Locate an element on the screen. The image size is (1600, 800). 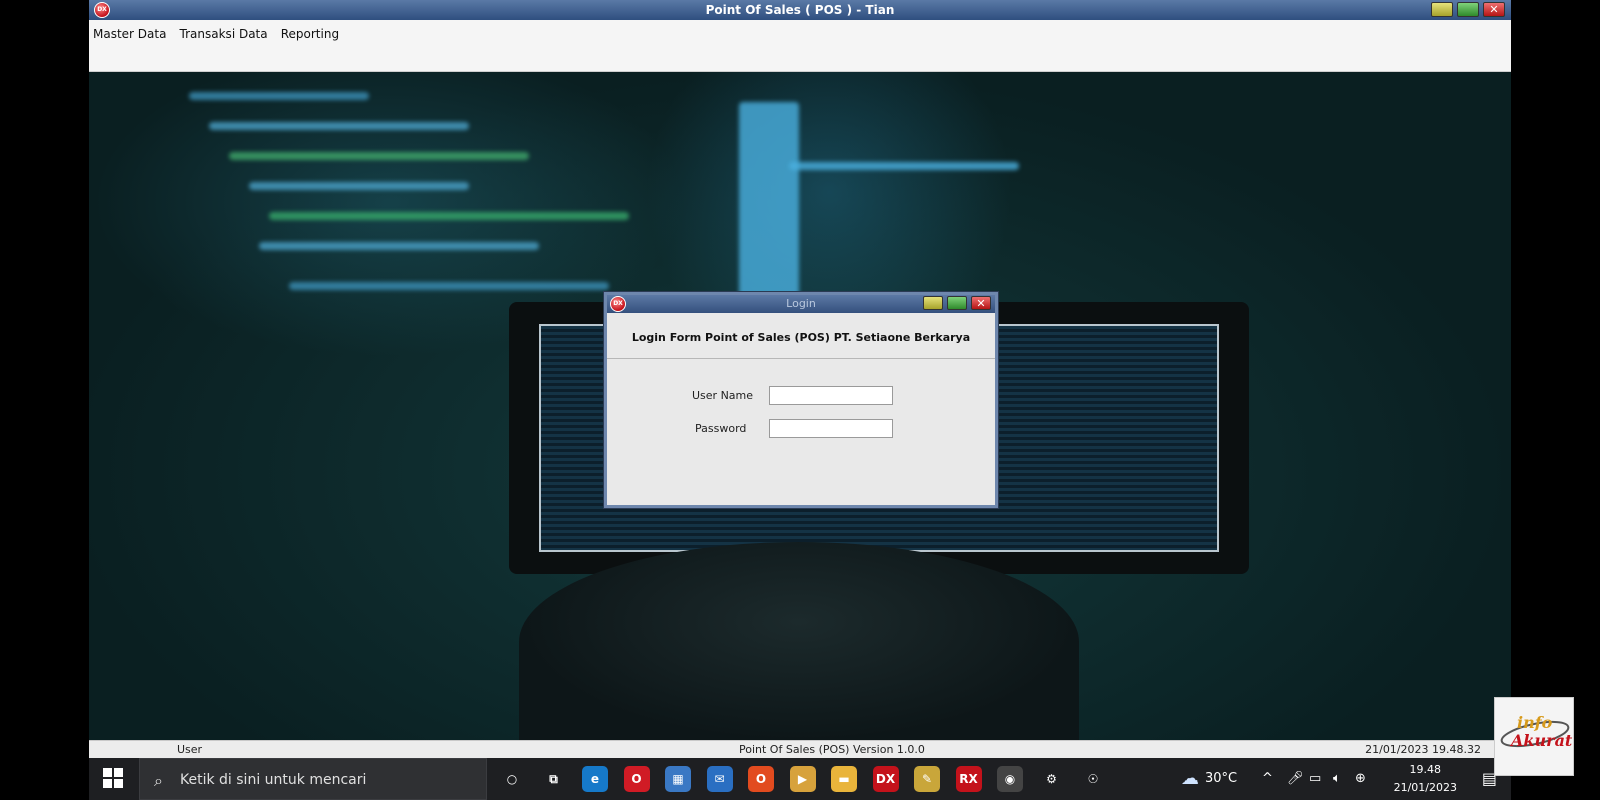
explorer-icon: ▬ is located at coordinates (844, 779).